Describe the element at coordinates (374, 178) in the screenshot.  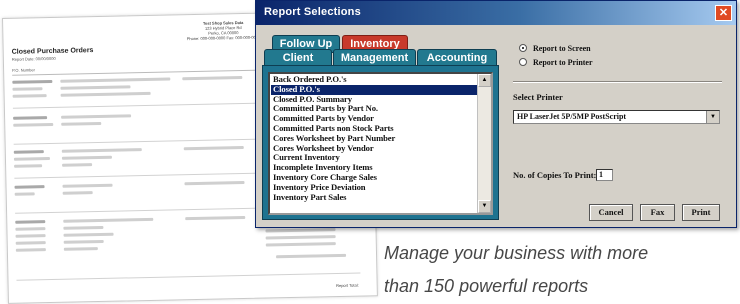
I see `list-item: Inventory Core Charge Sales` at that location.